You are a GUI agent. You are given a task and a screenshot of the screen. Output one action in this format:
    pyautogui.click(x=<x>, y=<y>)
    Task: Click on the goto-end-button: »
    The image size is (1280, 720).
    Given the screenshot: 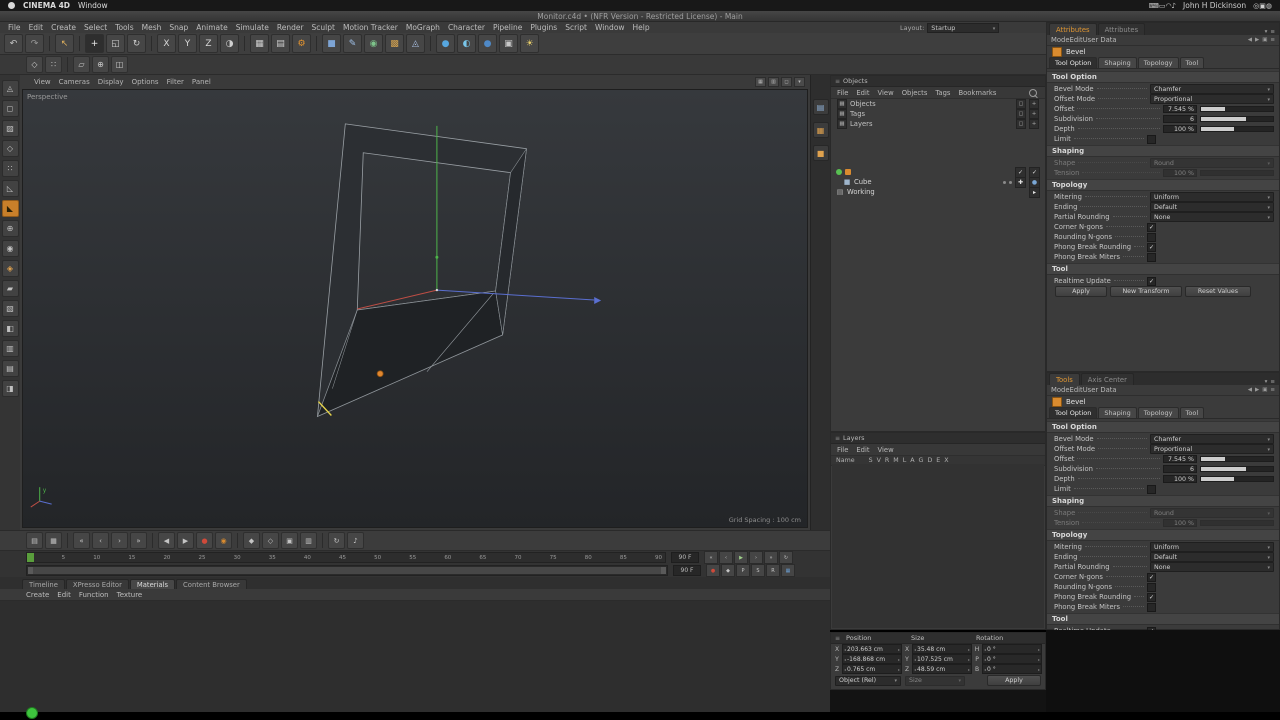 What is the action you would take?
    pyautogui.click(x=771, y=557)
    